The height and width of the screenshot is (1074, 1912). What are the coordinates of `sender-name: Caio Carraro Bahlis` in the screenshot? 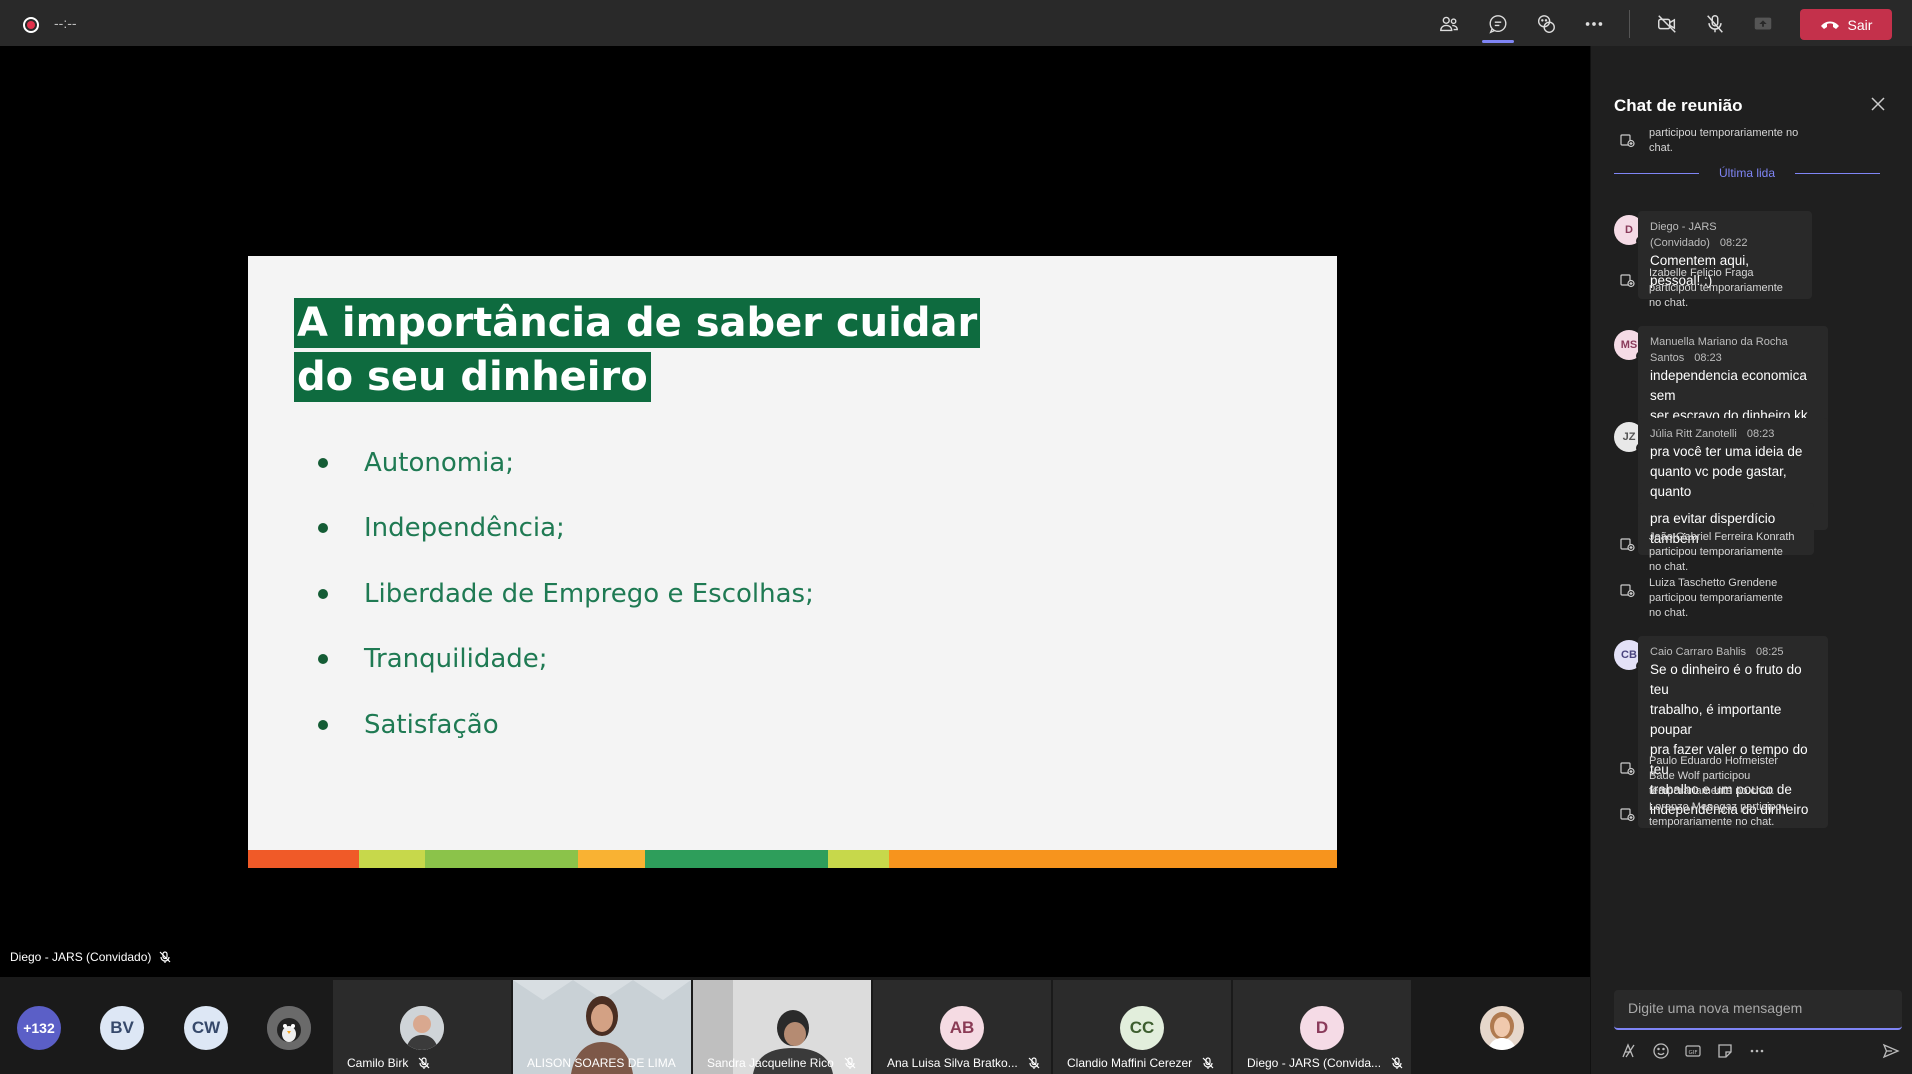 It's located at (1698, 652).